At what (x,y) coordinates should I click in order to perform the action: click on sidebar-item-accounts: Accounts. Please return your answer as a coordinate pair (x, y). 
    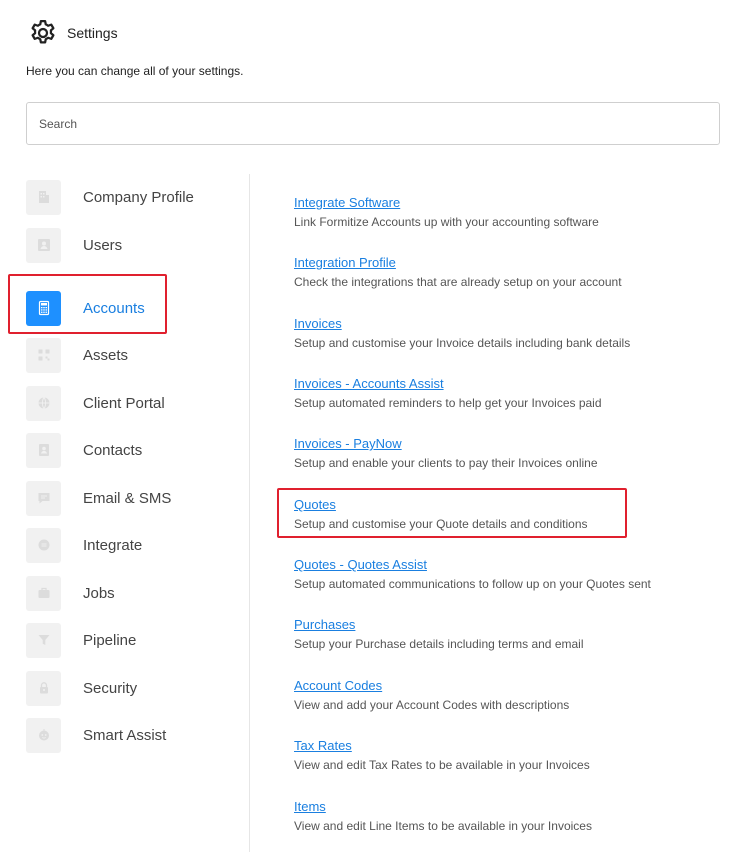
    Looking at the image, I should click on (126, 308).